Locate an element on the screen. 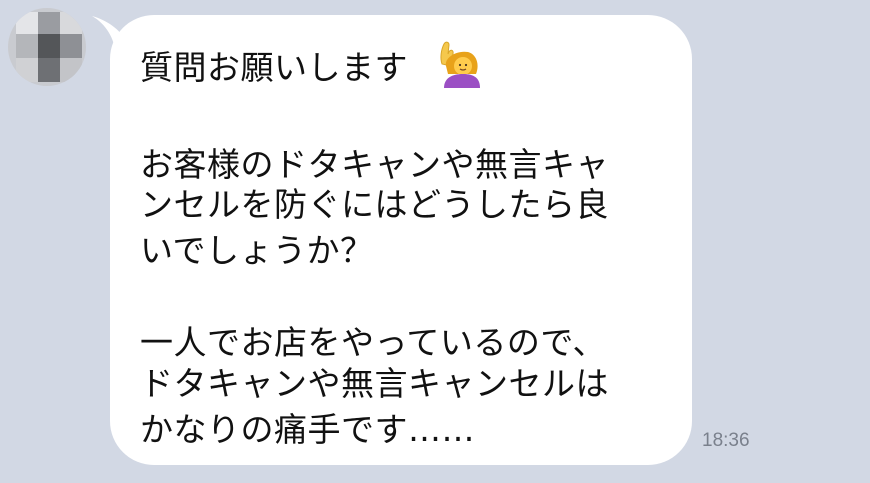  sender-avatar is located at coordinates (47, 47).